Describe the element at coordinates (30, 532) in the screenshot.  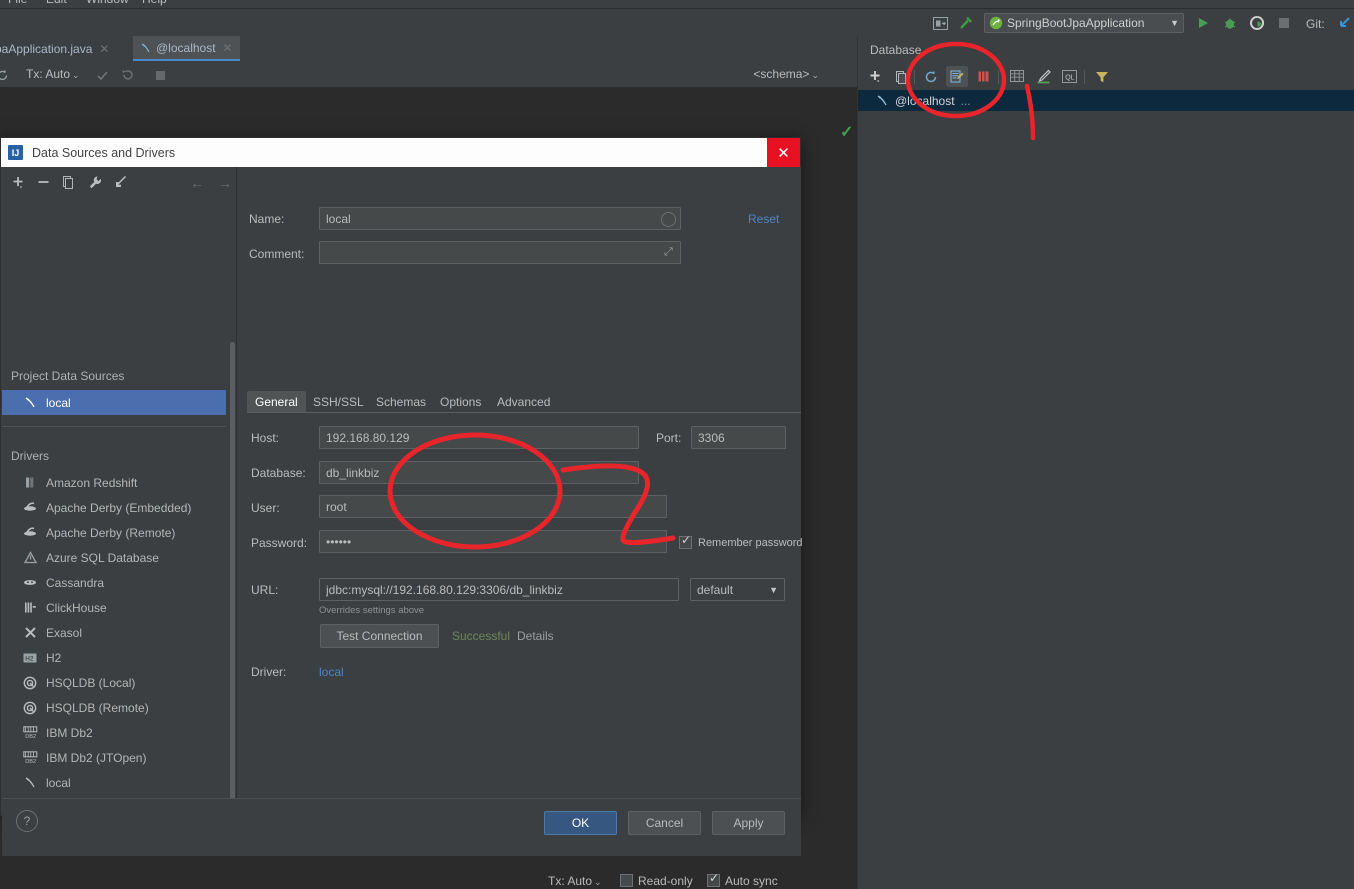
I see `derby-icon` at that location.